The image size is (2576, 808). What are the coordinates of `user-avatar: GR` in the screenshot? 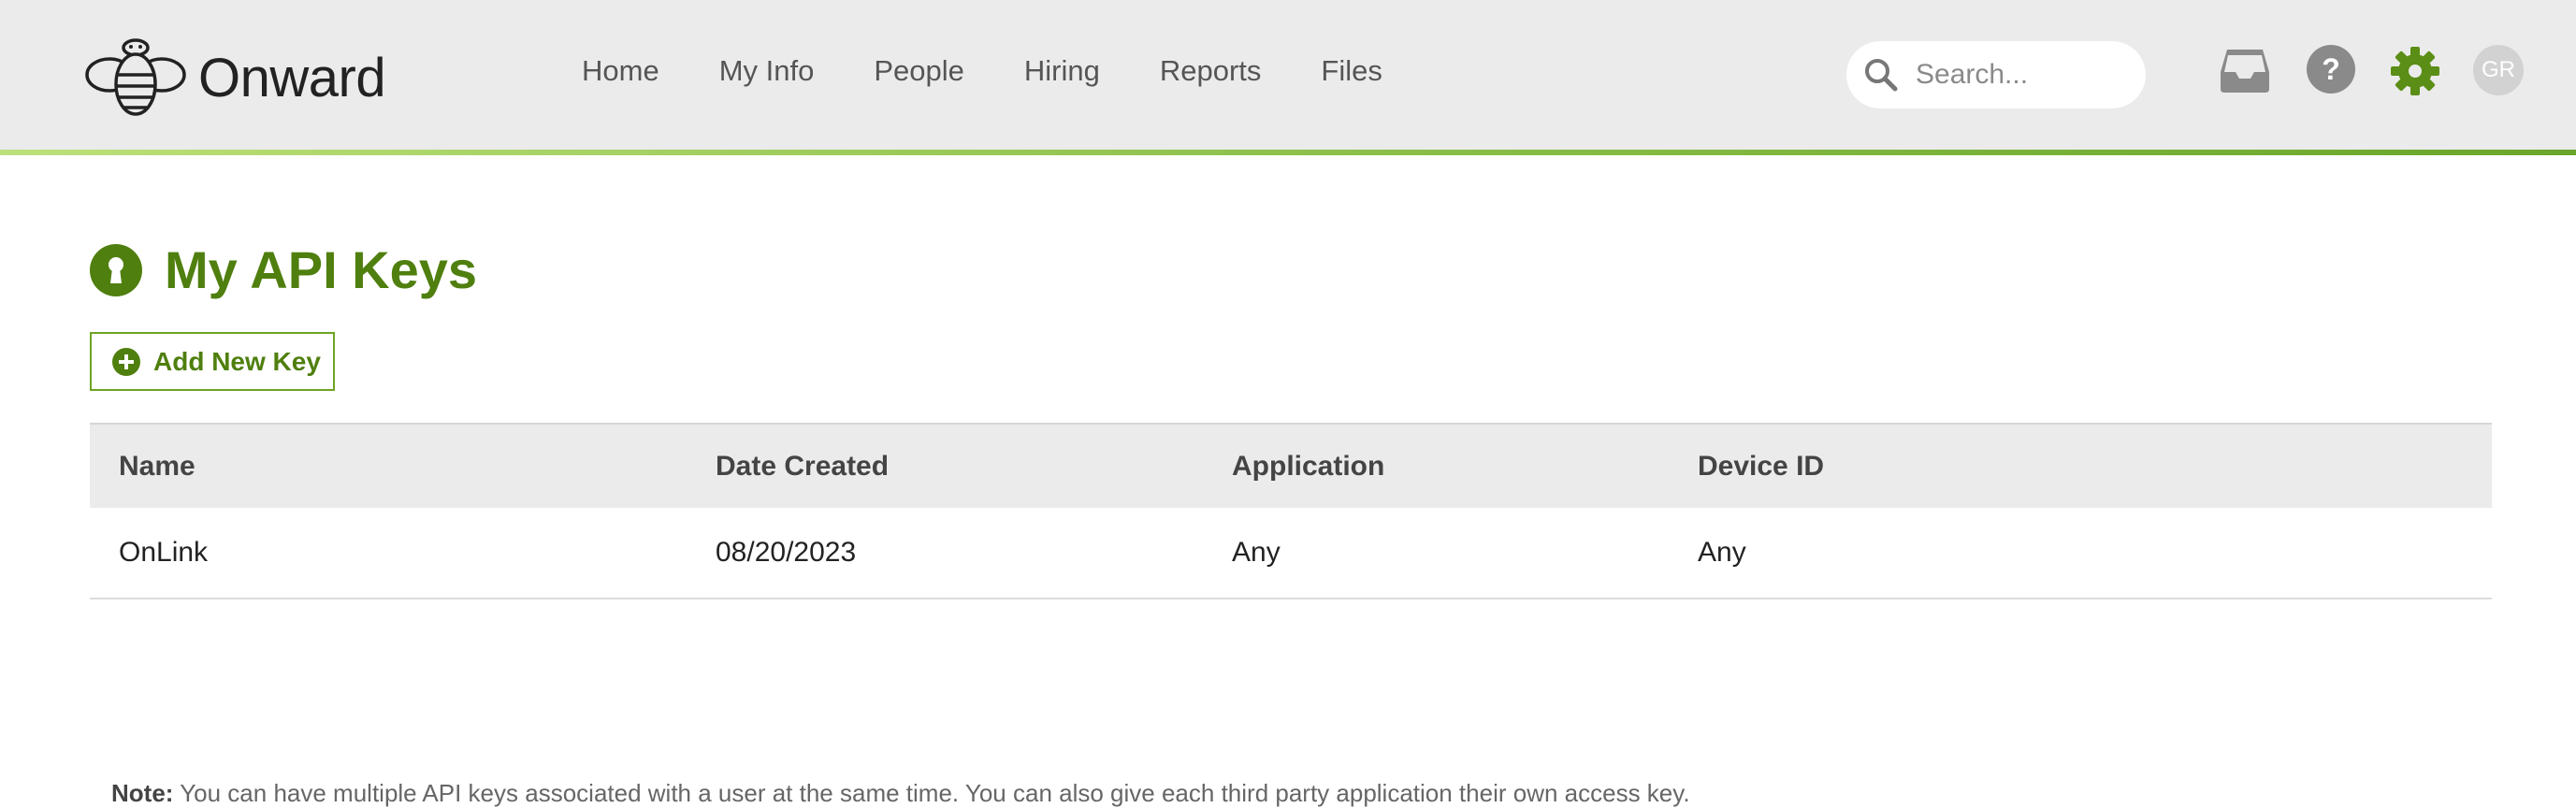 It's located at (2498, 70).